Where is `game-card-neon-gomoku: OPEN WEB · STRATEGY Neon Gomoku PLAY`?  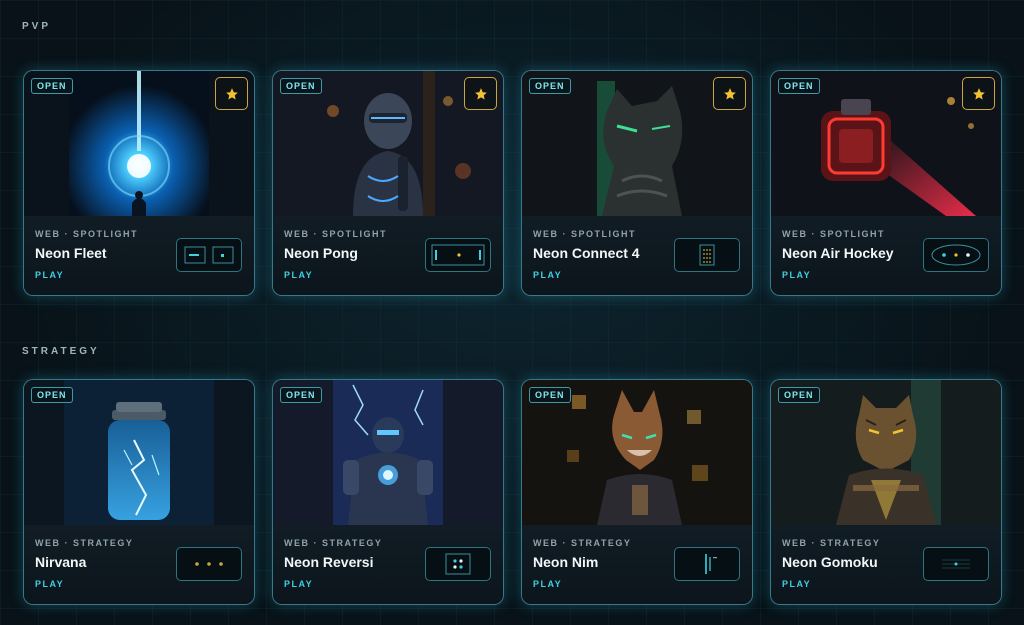 game-card-neon-gomoku: OPEN WEB · STRATEGY Neon Gomoku PLAY is located at coordinates (886, 492).